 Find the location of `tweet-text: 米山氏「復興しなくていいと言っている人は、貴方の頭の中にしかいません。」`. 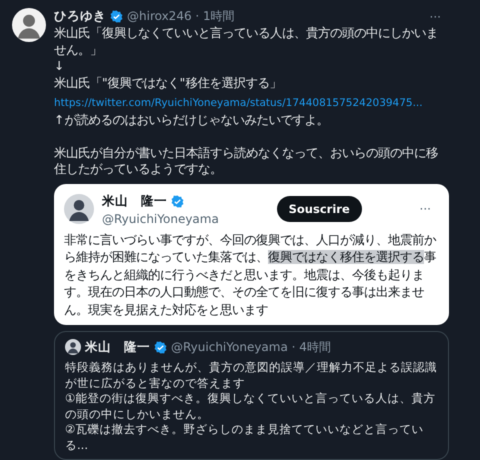

tweet-text: 米山氏「復興しなくていいと言っている人は、貴方の頭の中にしかいません。」 is located at coordinates (246, 41).